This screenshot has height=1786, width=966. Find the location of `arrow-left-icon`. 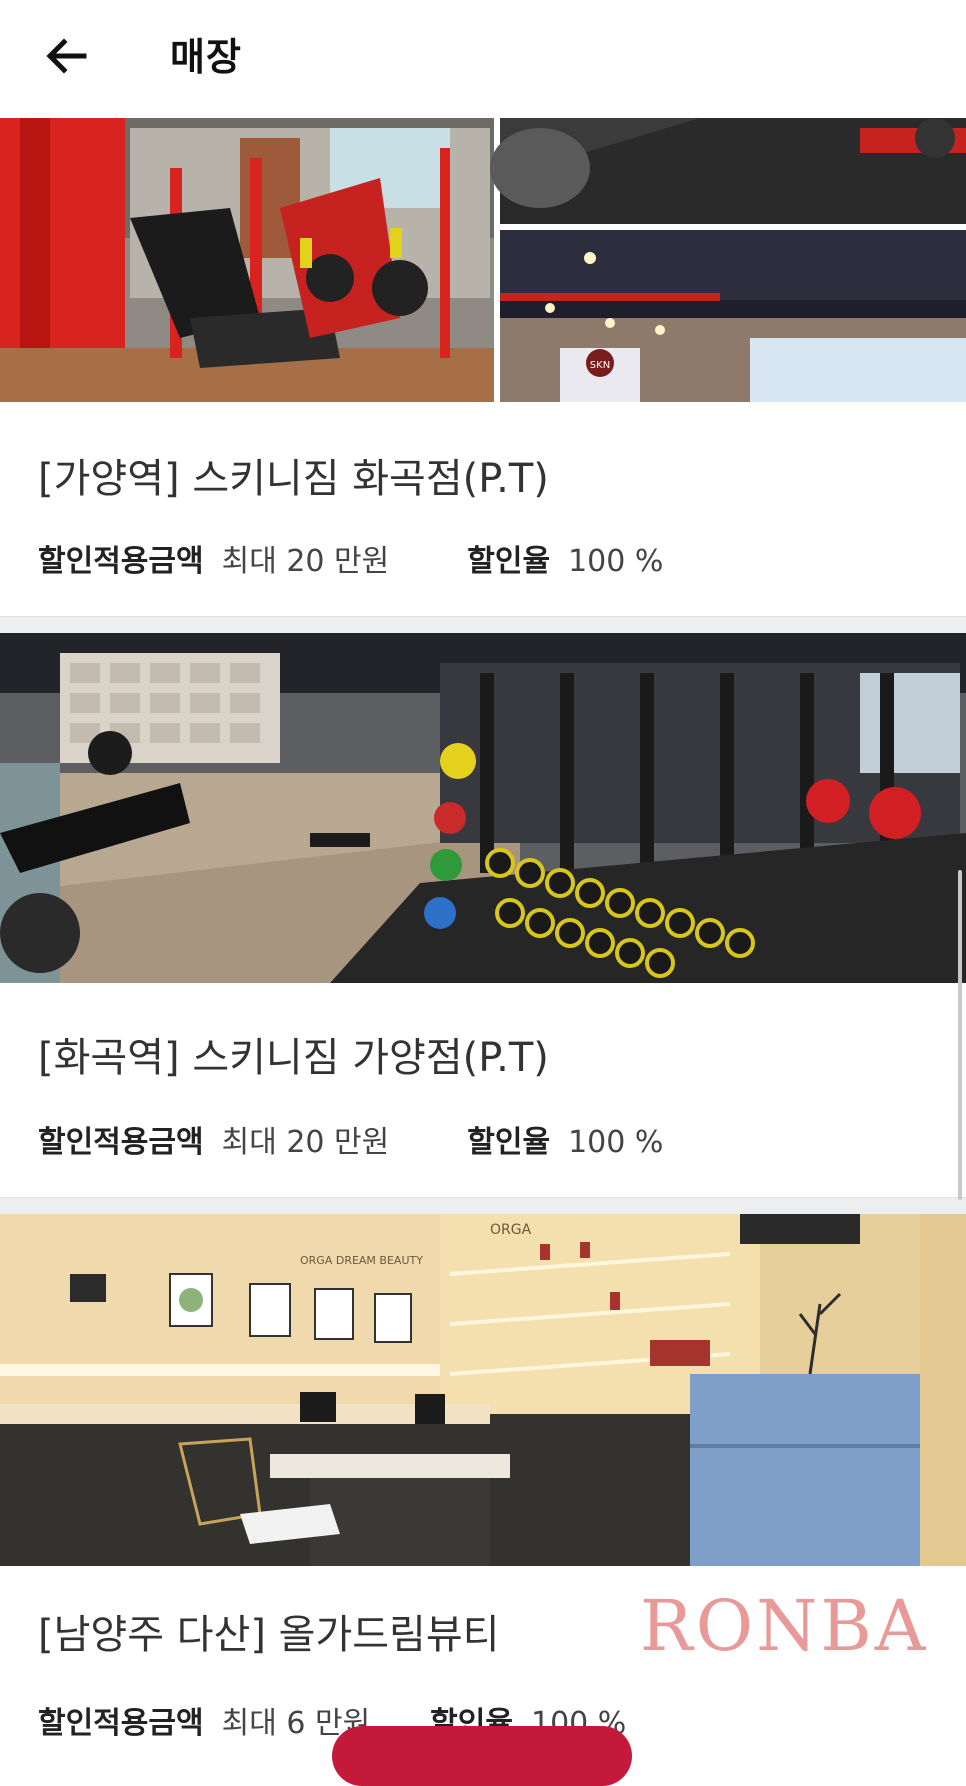

arrow-left-icon is located at coordinates (66, 56).